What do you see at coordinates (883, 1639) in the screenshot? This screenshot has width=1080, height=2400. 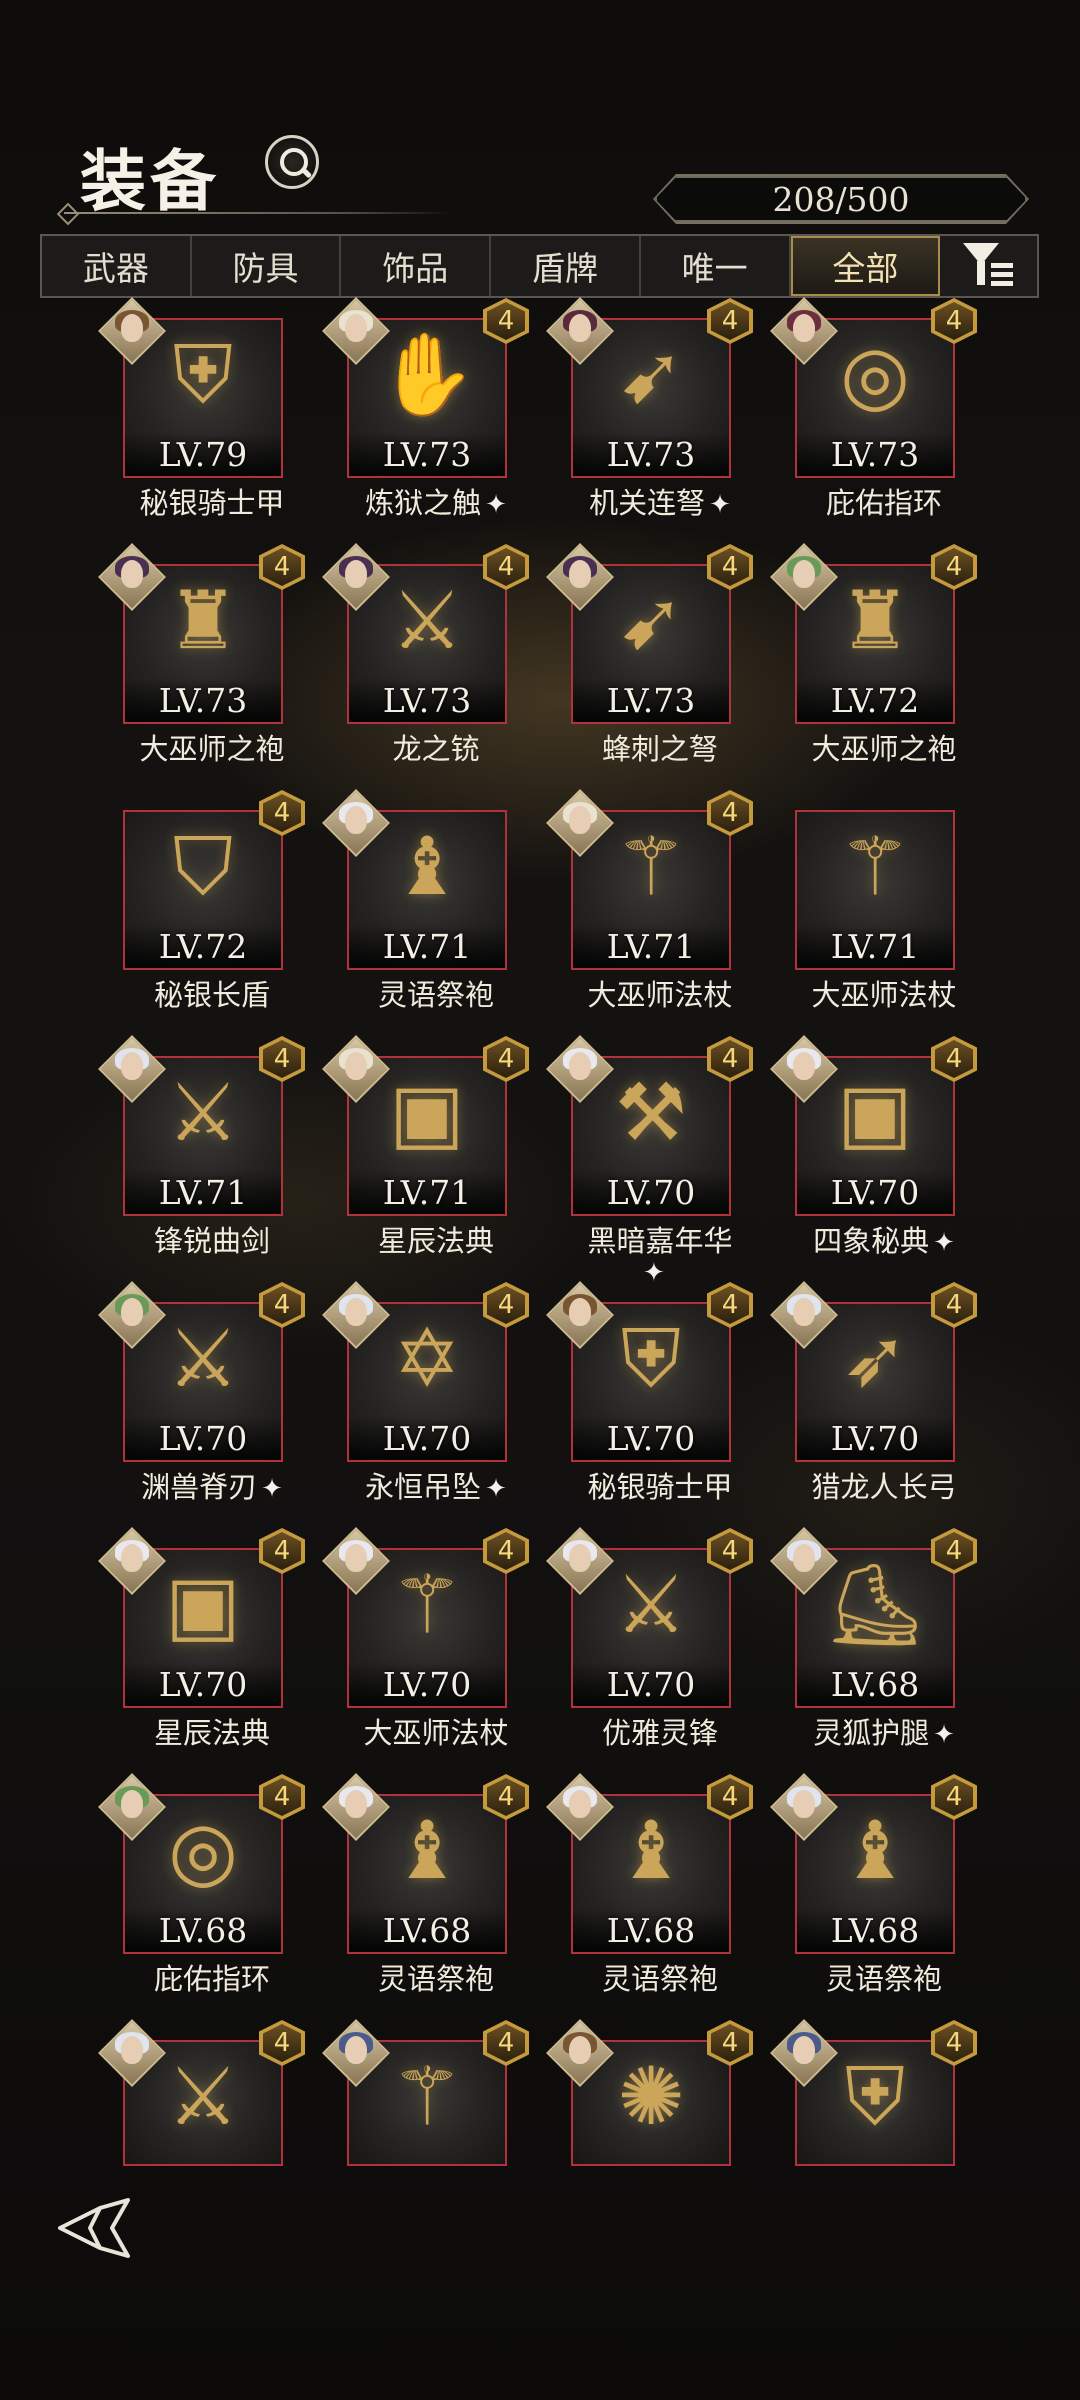 I see `item-card: ⛸ LV.68 4 灵狐护腿 ✦` at bounding box center [883, 1639].